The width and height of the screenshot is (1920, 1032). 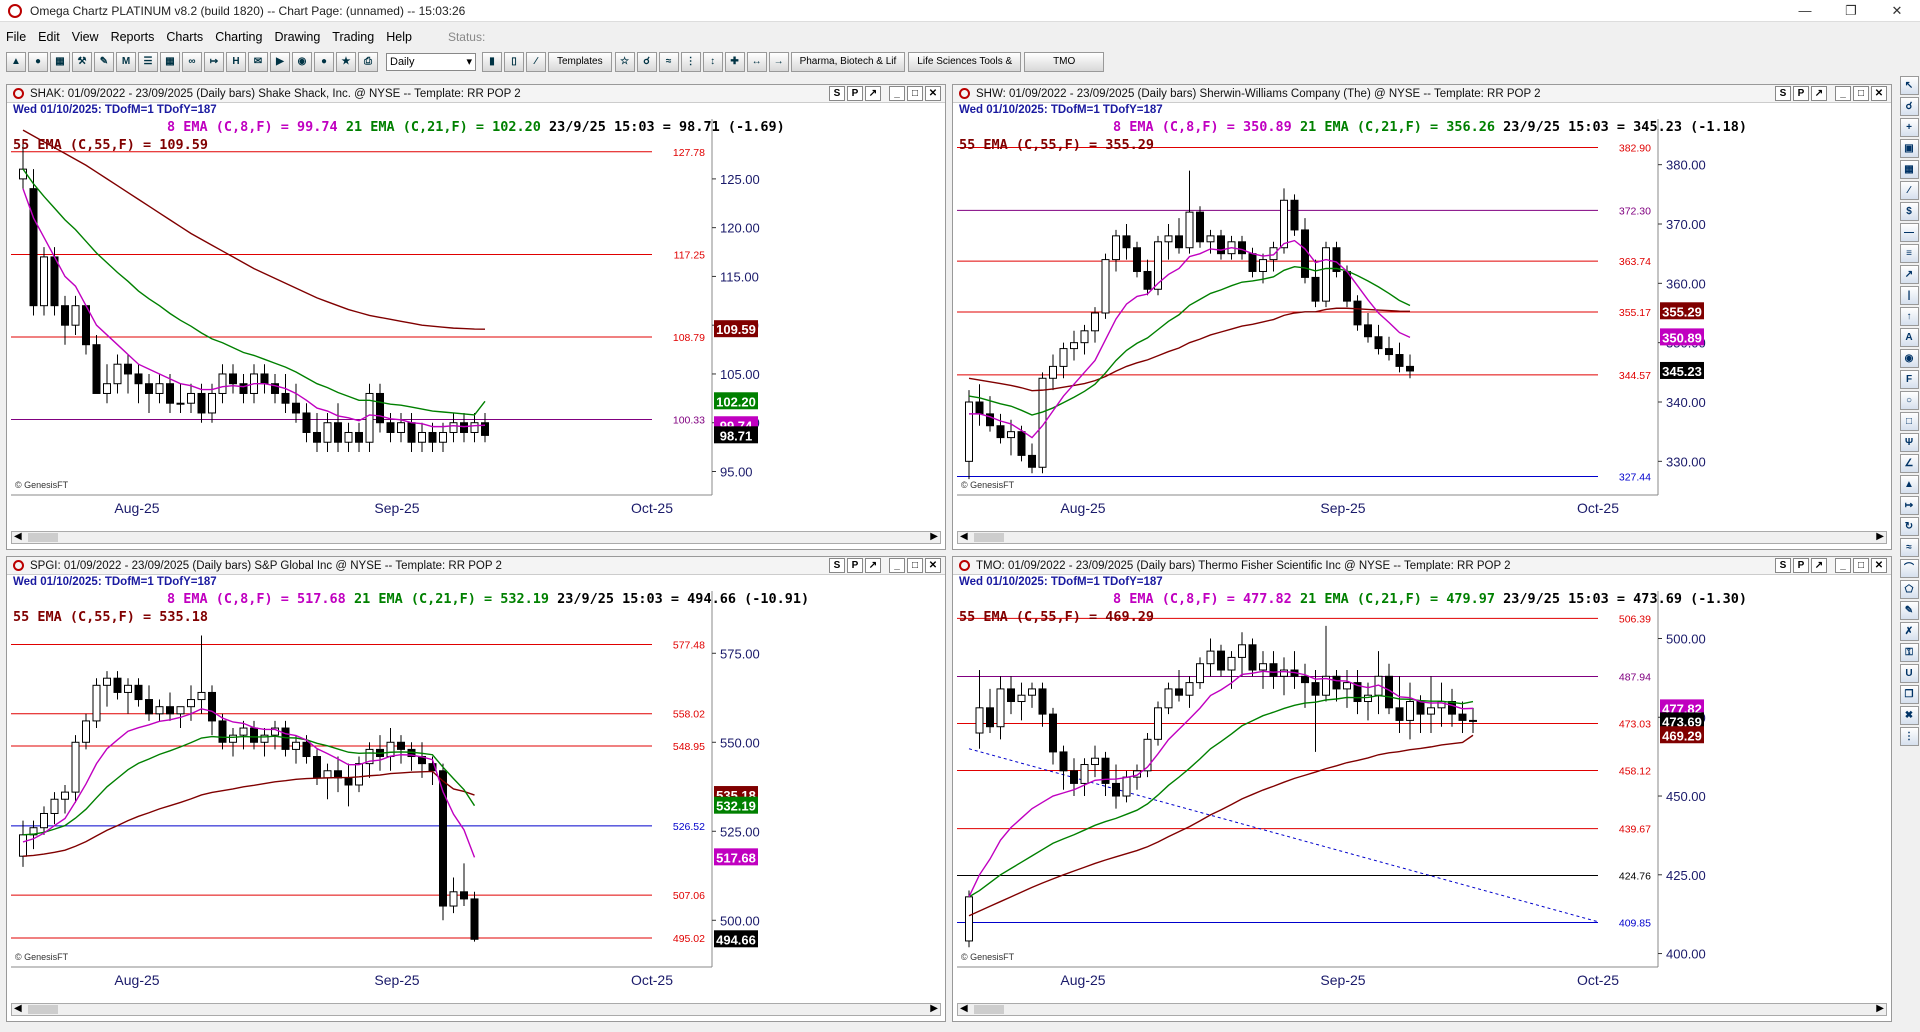 I want to click on arc-icon: ⌒, so click(x=1909, y=568).